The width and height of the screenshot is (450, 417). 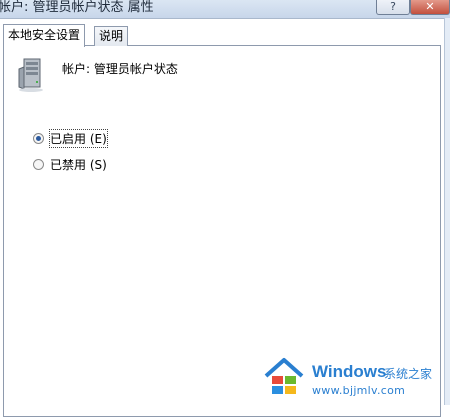 I want to click on server-icon, so click(x=30, y=75).